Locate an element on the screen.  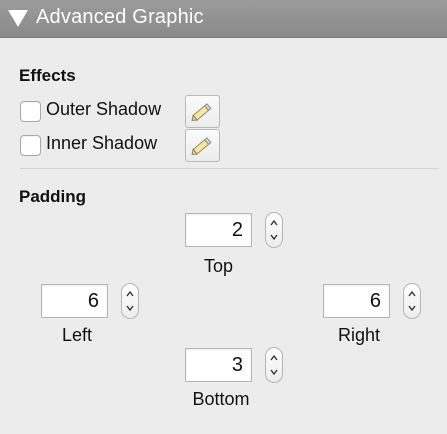
outer-shadow-label: Outer Shadow is located at coordinates (103, 109).